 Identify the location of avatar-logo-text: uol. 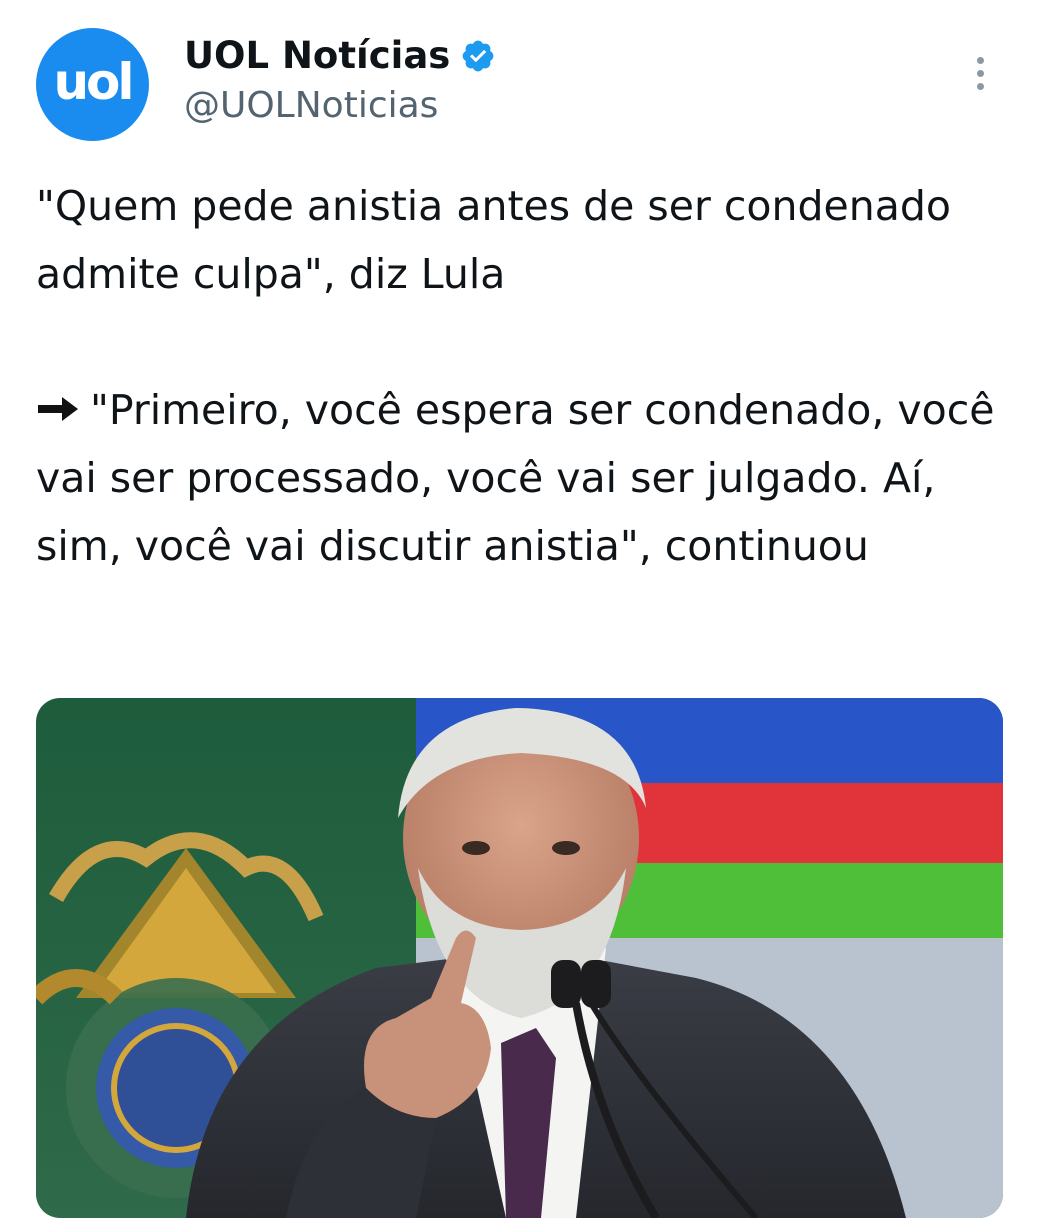
(93, 81).